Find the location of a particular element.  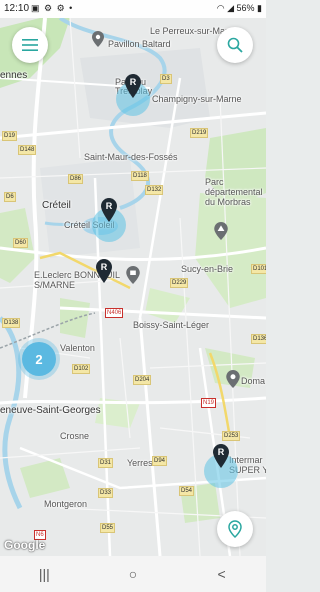

landmark-pin-icon is located at coordinates (233, 379).